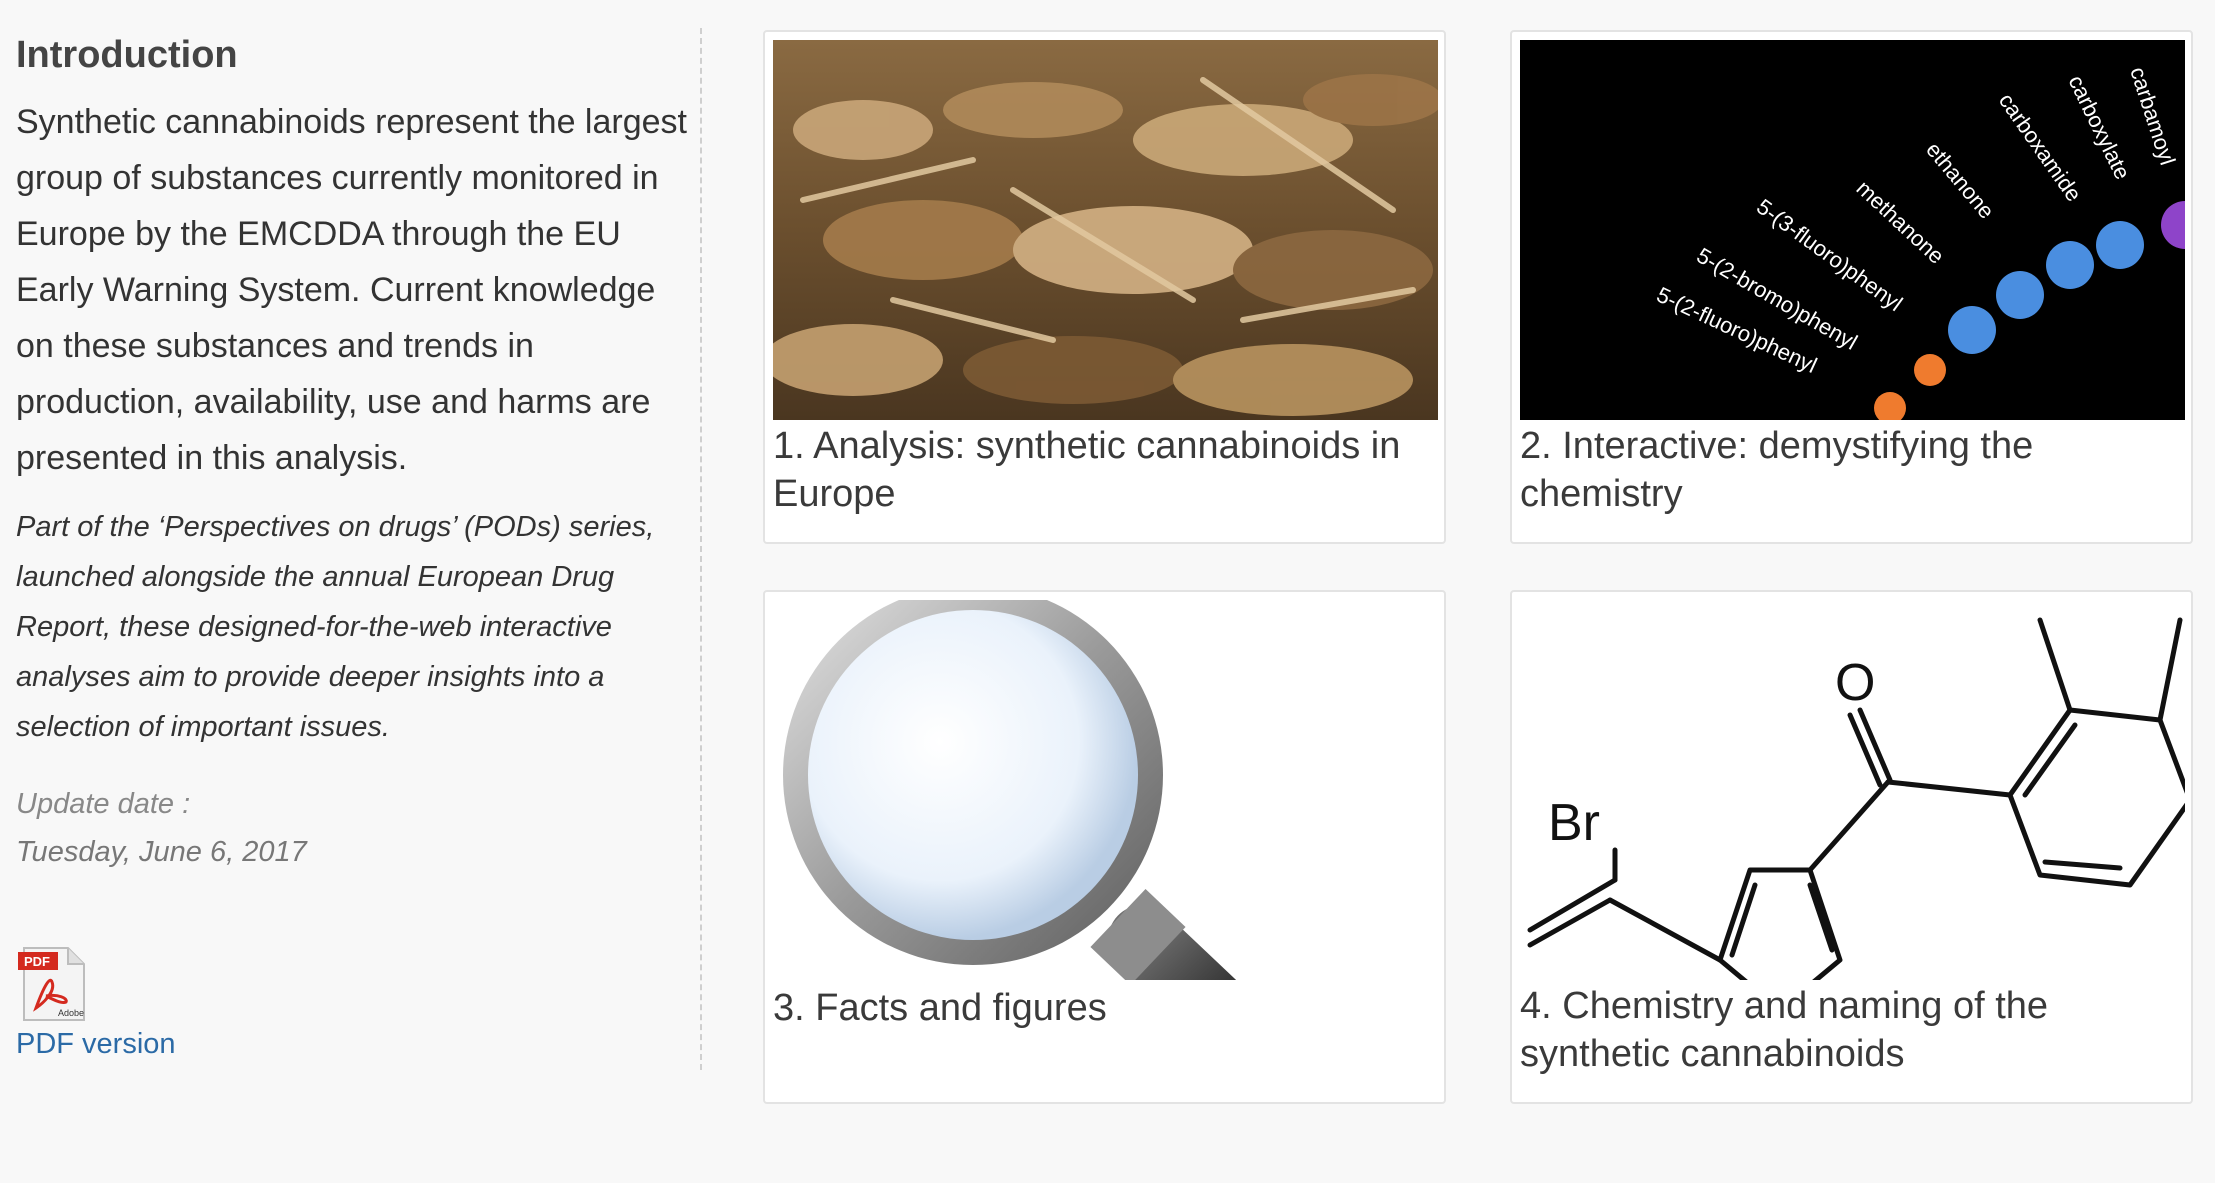 Image resolution: width=2215 pixels, height=1183 pixels. What do you see at coordinates (1104, 1008) in the screenshot?
I see `card-title: 3. Facts and figures` at bounding box center [1104, 1008].